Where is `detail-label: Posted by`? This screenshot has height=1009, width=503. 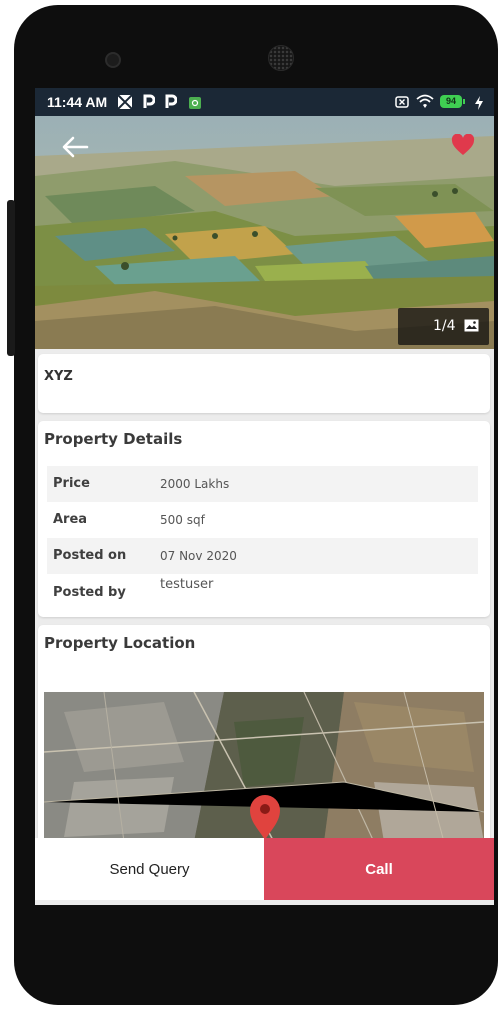 detail-label: Posted by is located at coordinates (89, 592).